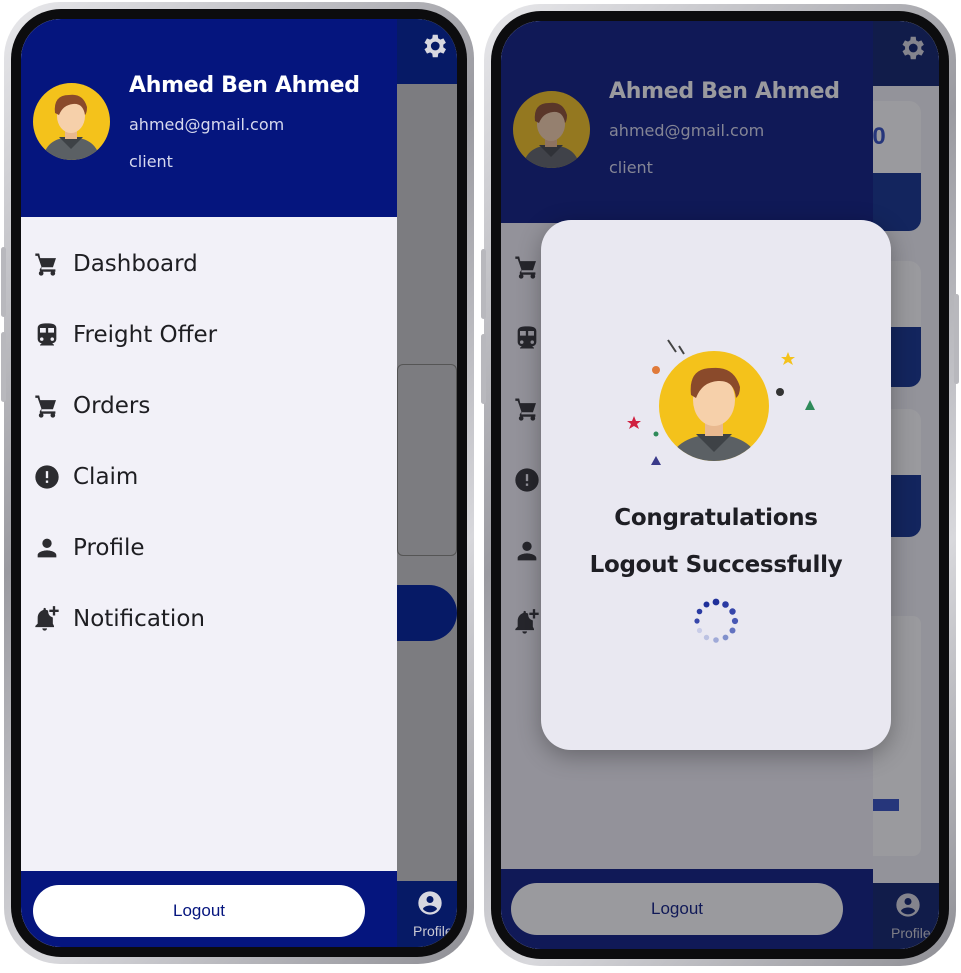 Image resolution: width=961 pixels, height=973 pixels. What do you see at coordinates (427, 460) in the screenshot?
I see `background-card` at bounding box center [427, 460].